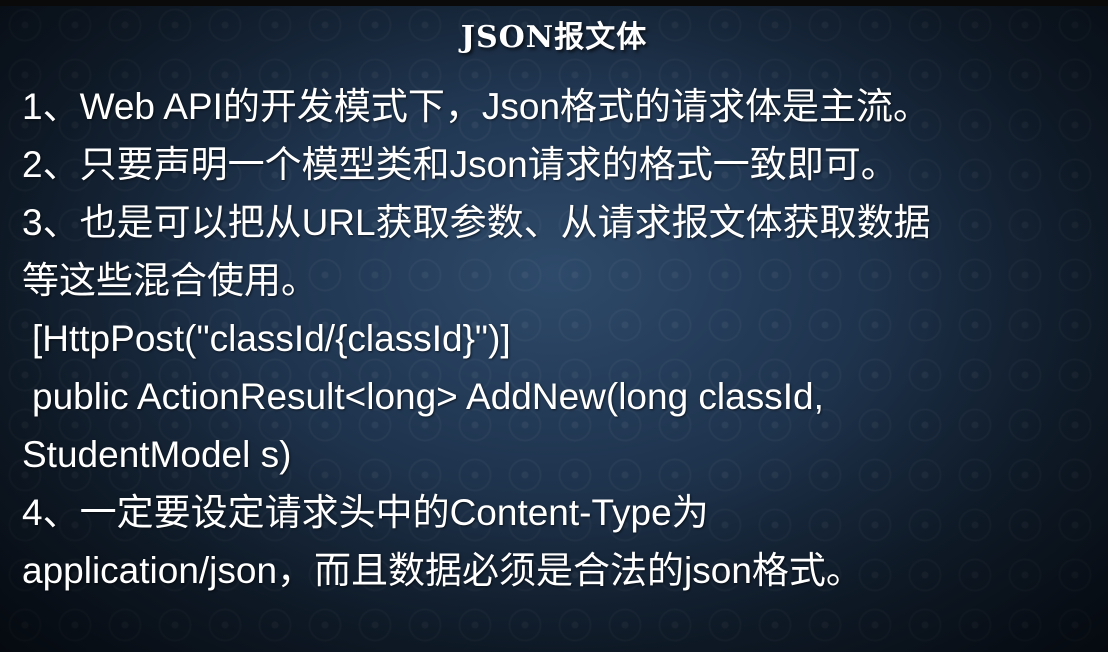 The width and height of the screenshot is (1108, 652). I want to click on code-method-line-continued: StudentModel s), so click(157, 454).